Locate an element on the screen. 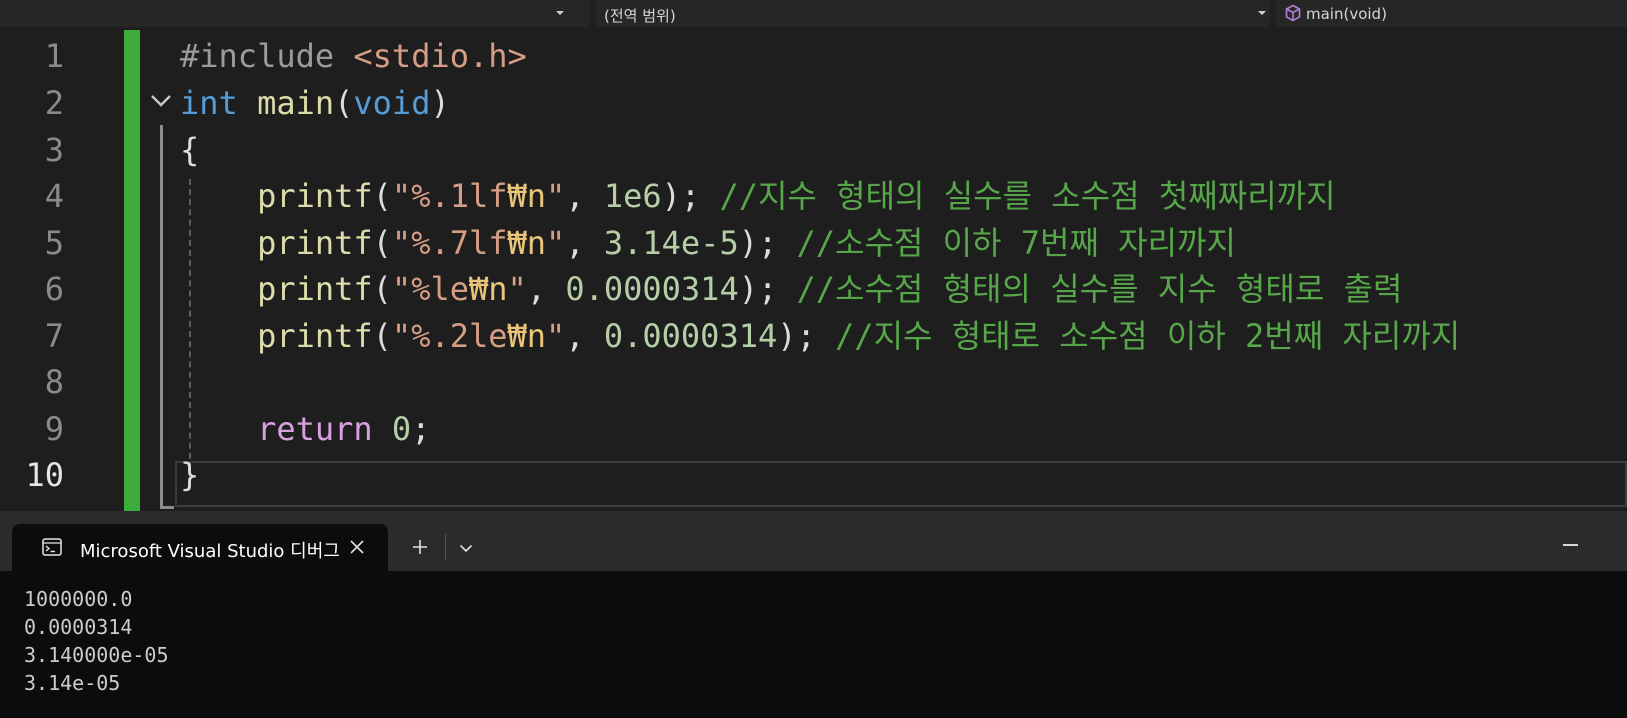  format-specifier: %.1lf is located at coordinates (459, 196).